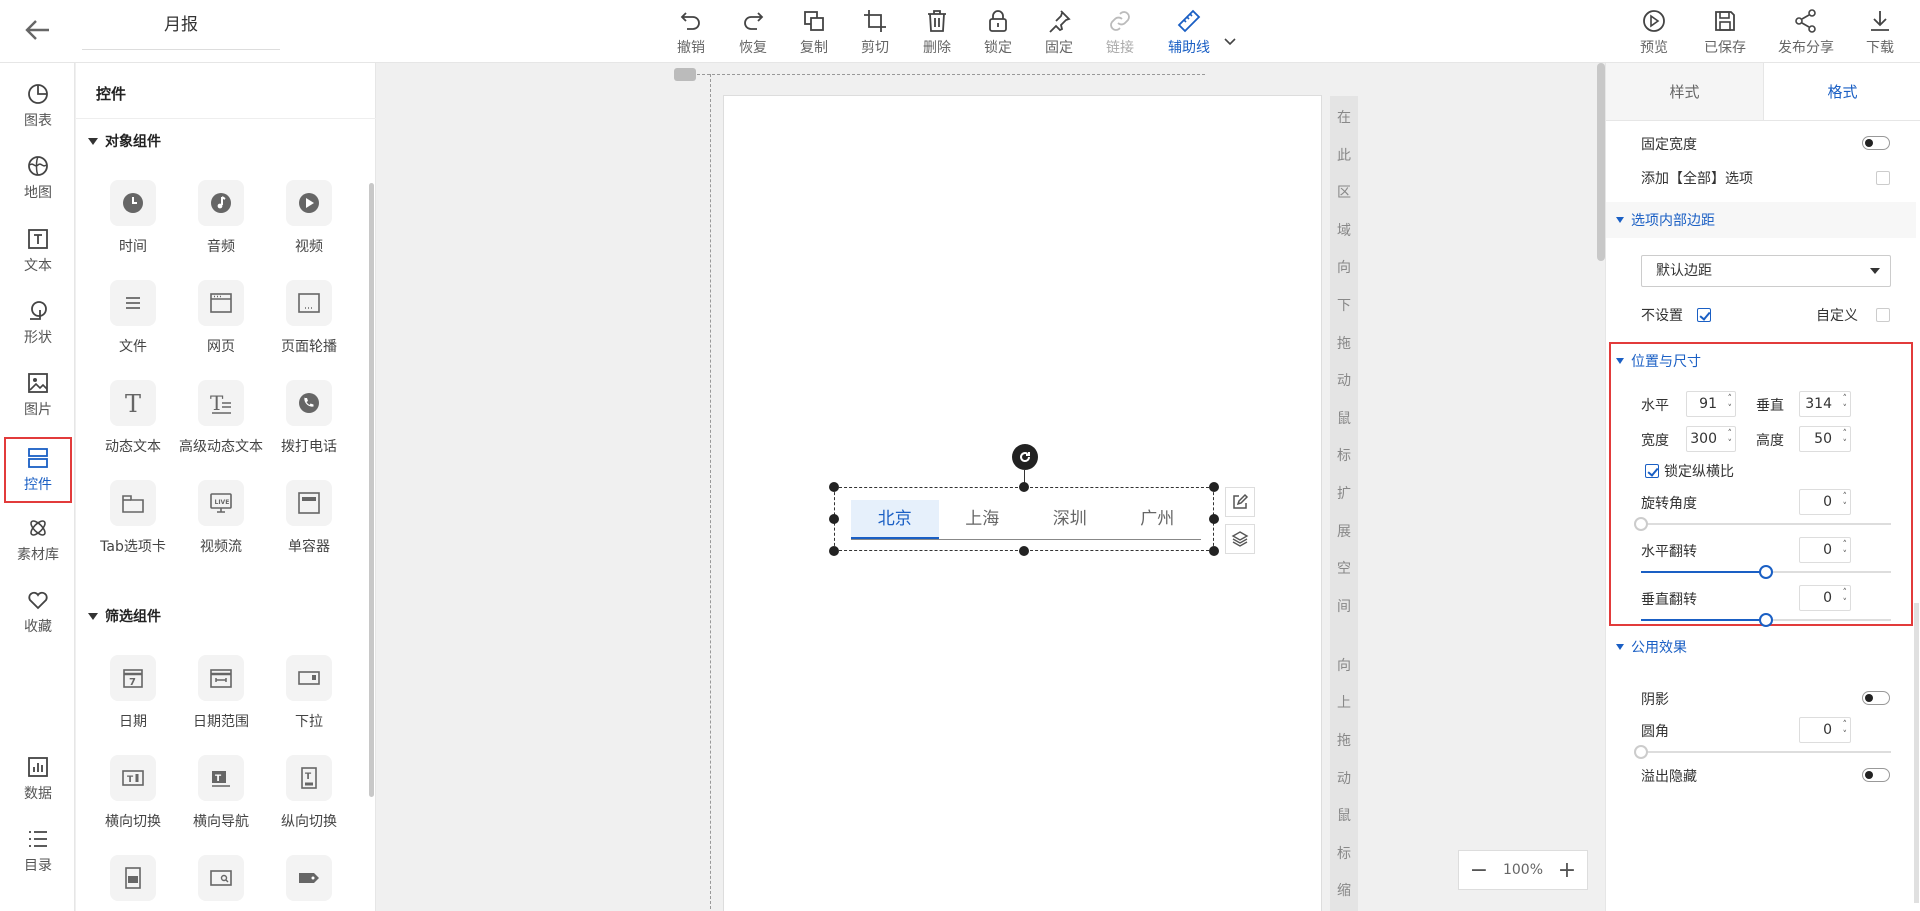 The width and height of the screenshot is (1920, 911). What do you see at coordinates (1883, 315) in the screenshot?
I see `custom-checkbox` at bounding box center [1883, 315].